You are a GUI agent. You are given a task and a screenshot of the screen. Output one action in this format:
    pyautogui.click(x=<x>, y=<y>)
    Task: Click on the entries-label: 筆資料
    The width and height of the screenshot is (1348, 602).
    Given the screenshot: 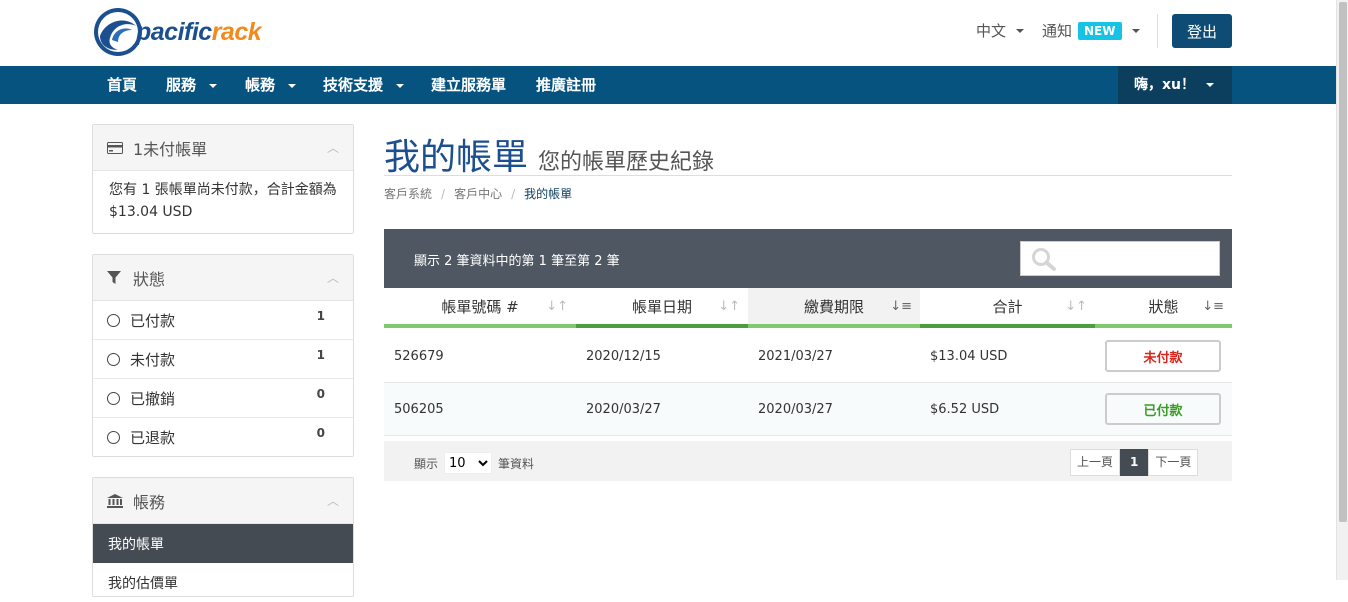 What is the action you would take?
    pyautogui.click(x=516, y=463)
    